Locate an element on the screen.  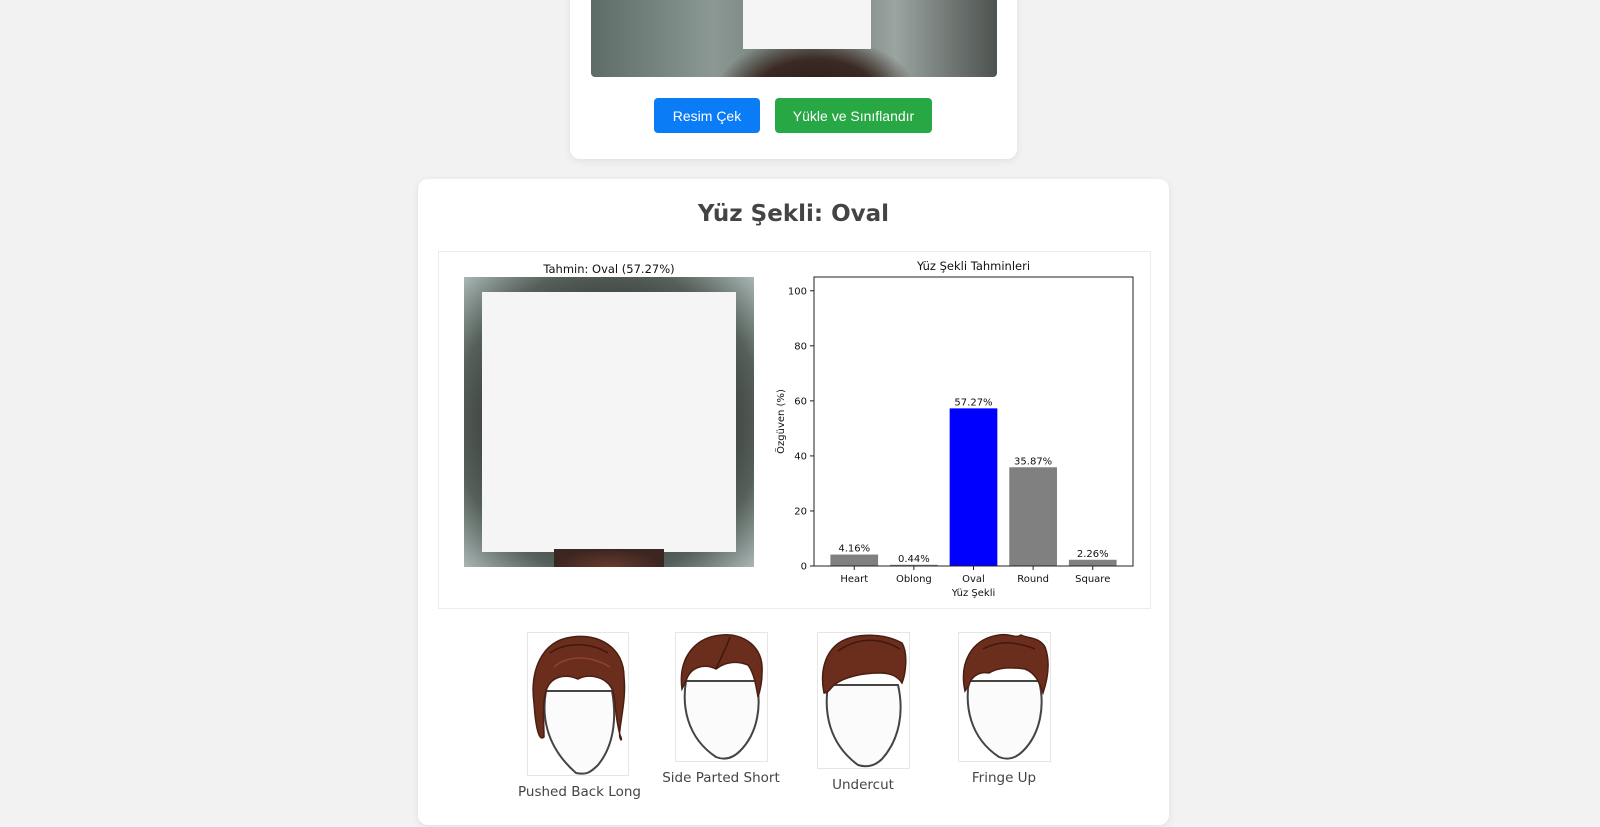
pushed-back-long-hair-icon is located at coordinates (579, 705).